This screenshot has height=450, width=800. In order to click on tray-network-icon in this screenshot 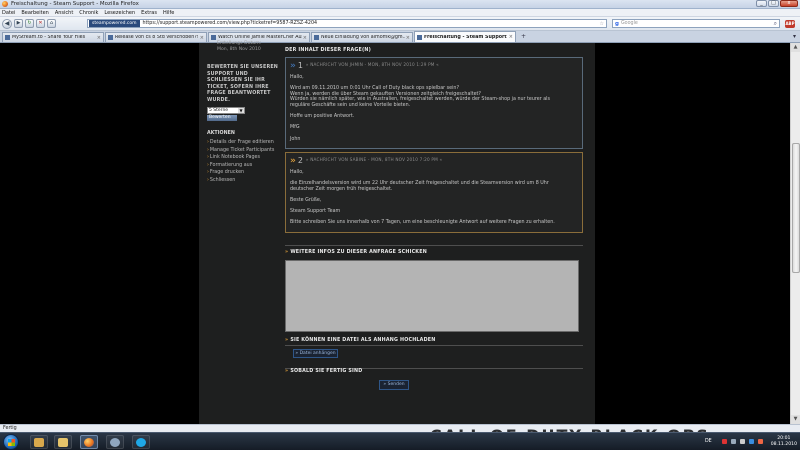, I will do `click(733, 441)`.